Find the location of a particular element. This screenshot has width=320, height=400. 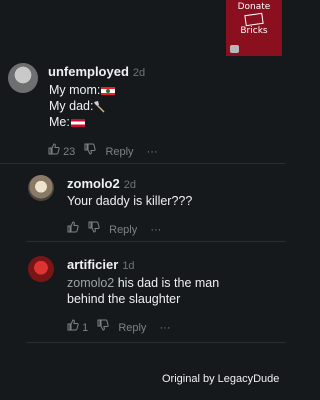

lebanon-flag-icon is located at coordinates (108, 90).